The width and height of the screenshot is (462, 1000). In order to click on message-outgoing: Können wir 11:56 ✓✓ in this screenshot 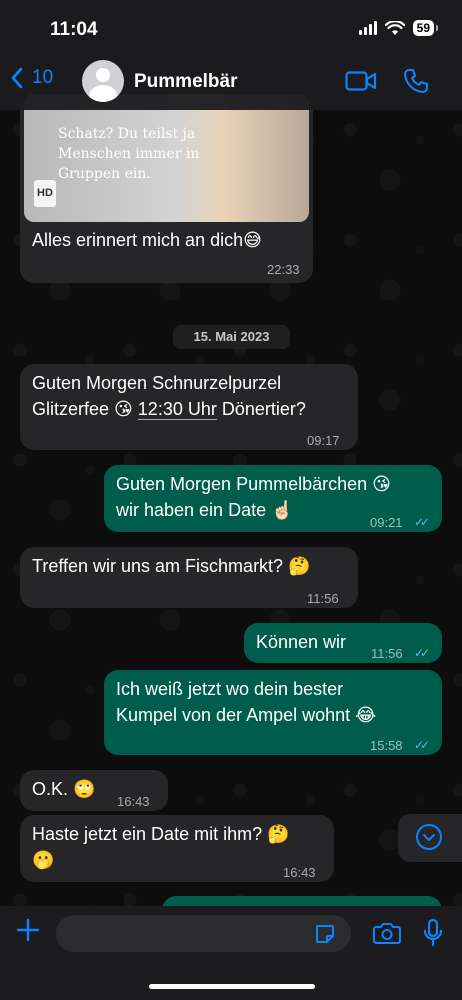, I will do `click(343, 643)`.